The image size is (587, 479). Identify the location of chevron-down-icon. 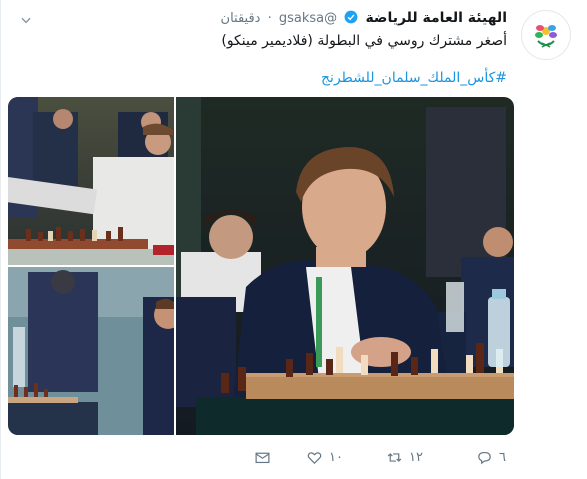
(26, 19).